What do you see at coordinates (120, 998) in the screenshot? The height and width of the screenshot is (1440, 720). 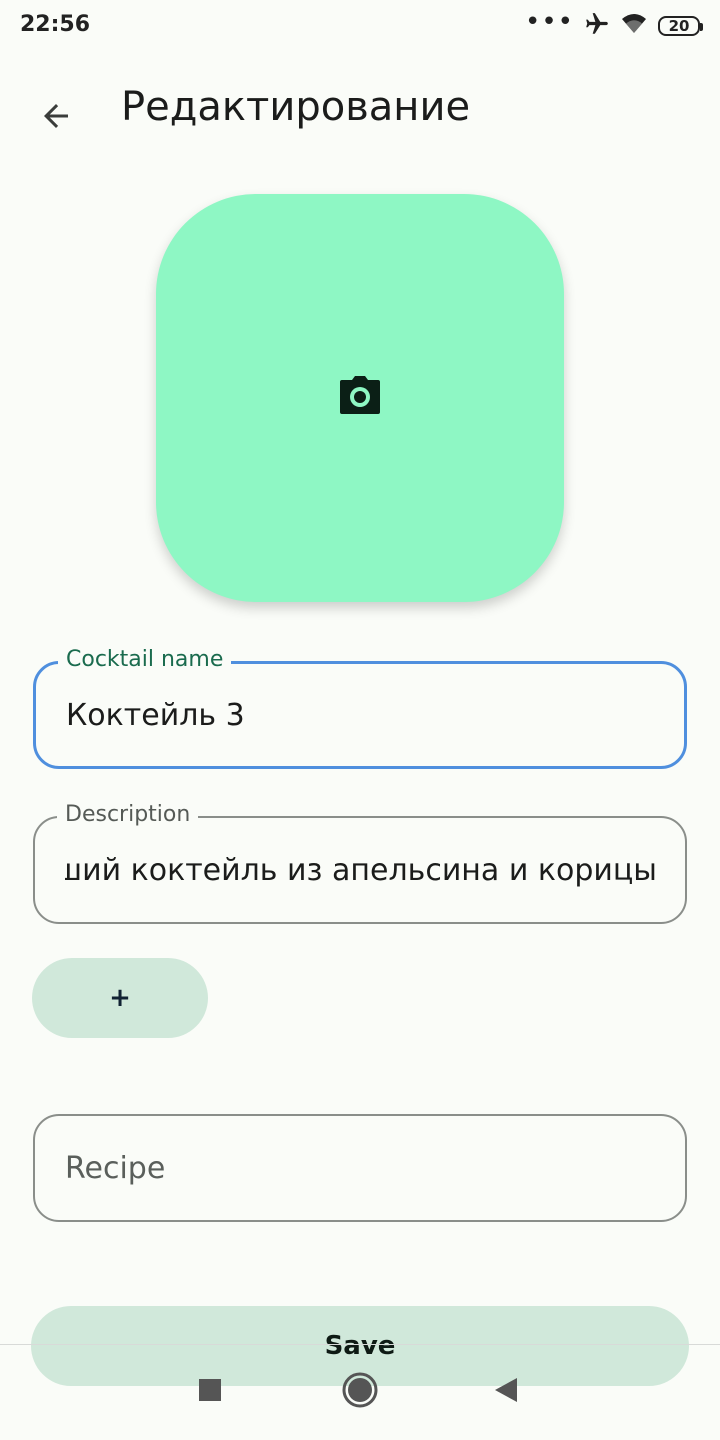 I see `add-ingredient-button: +` at bounding box center [120, 998].